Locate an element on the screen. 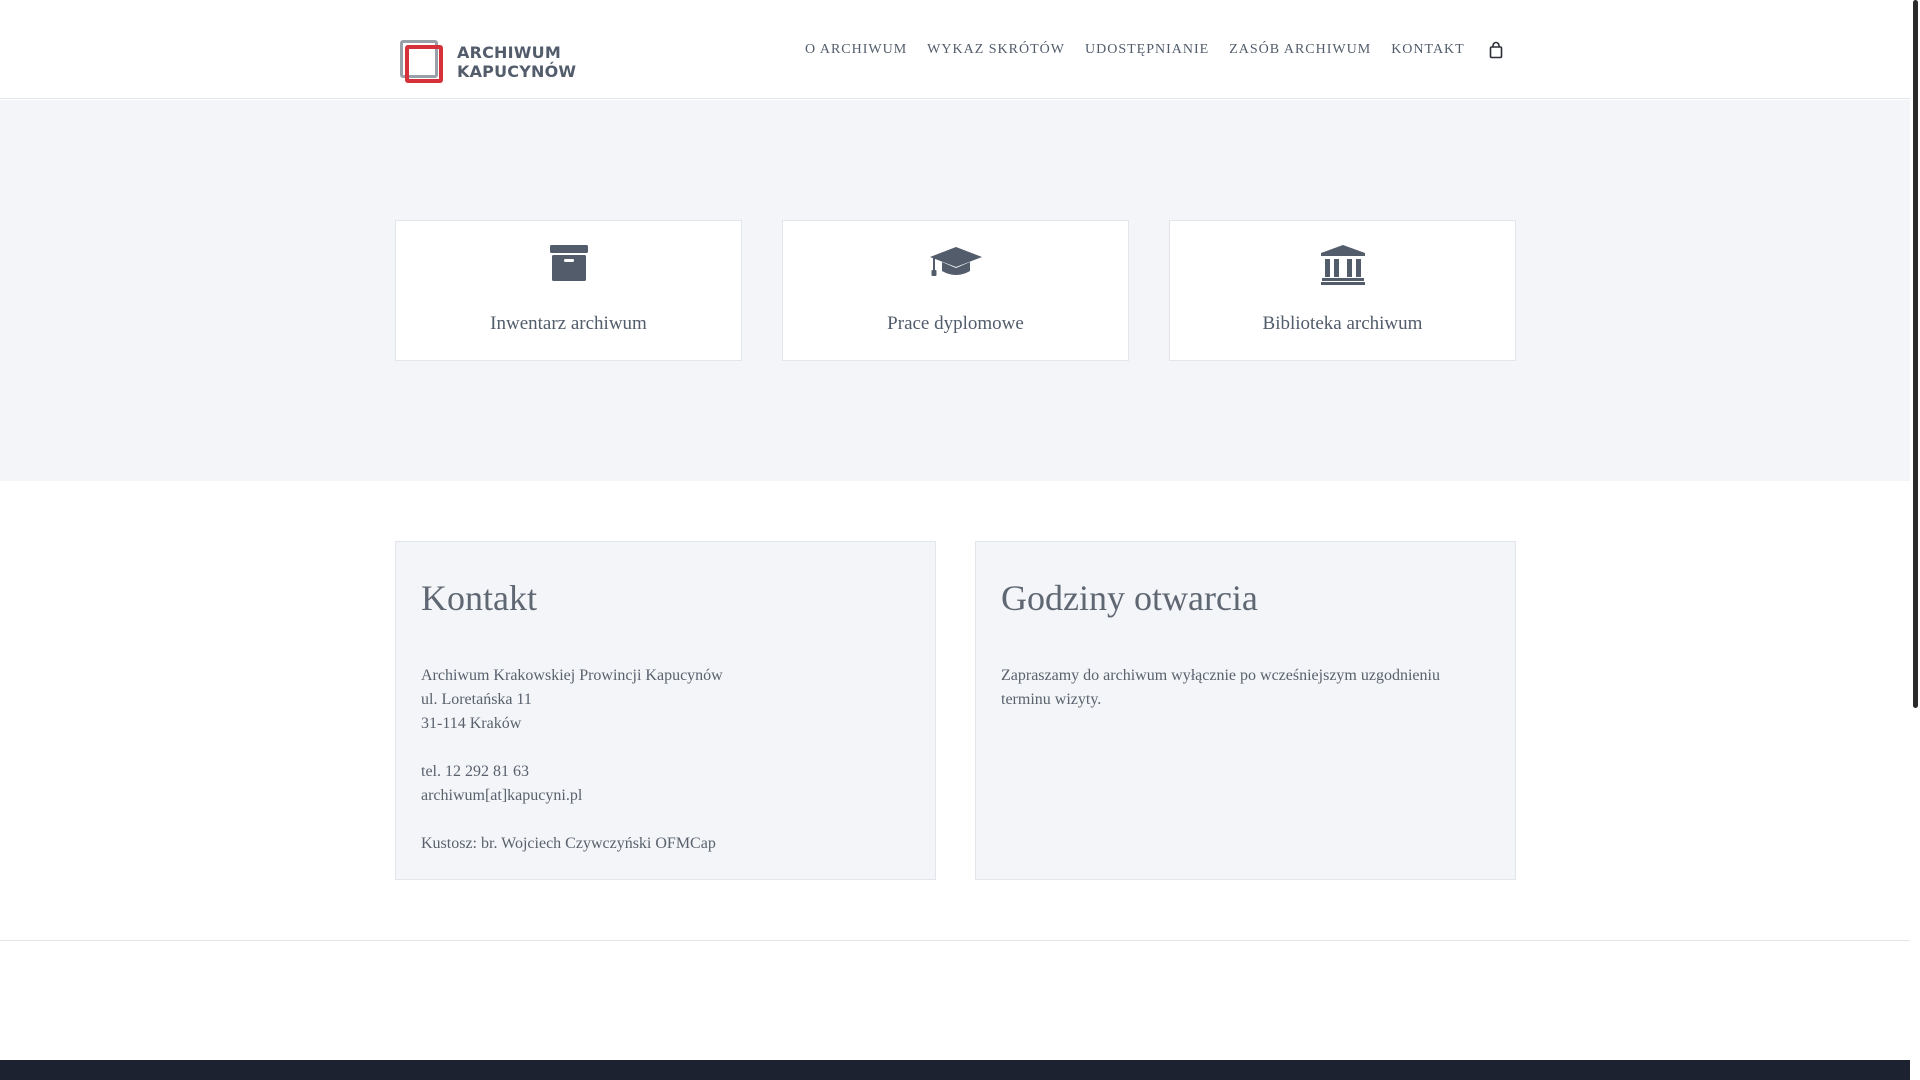 This screenshot has width=1920, height=1080. archive-box-icon is located at coordinates (568, 263).